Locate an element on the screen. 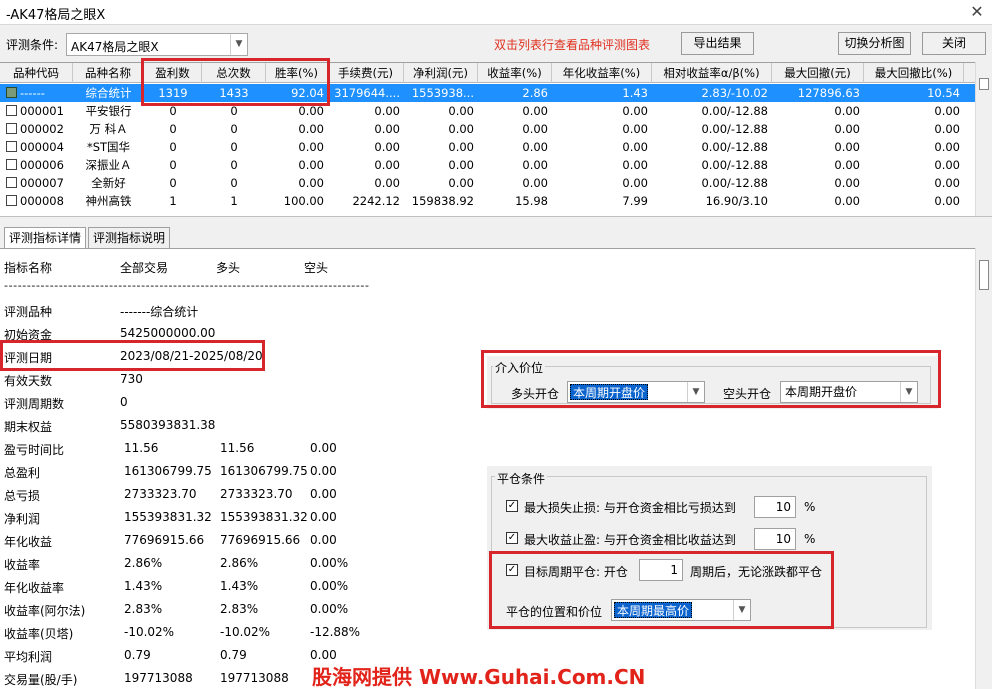  take-profit-checkbox: ✓ is located at coordinates (512, 538).